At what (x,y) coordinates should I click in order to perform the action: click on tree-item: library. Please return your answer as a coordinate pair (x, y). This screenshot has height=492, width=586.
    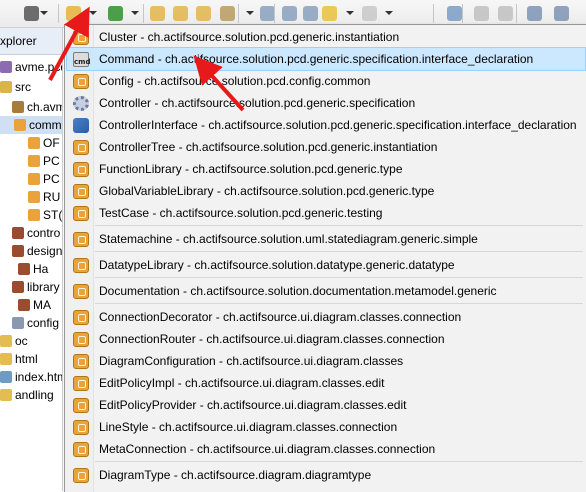
    Looking at the image, I should click on (36, 287).